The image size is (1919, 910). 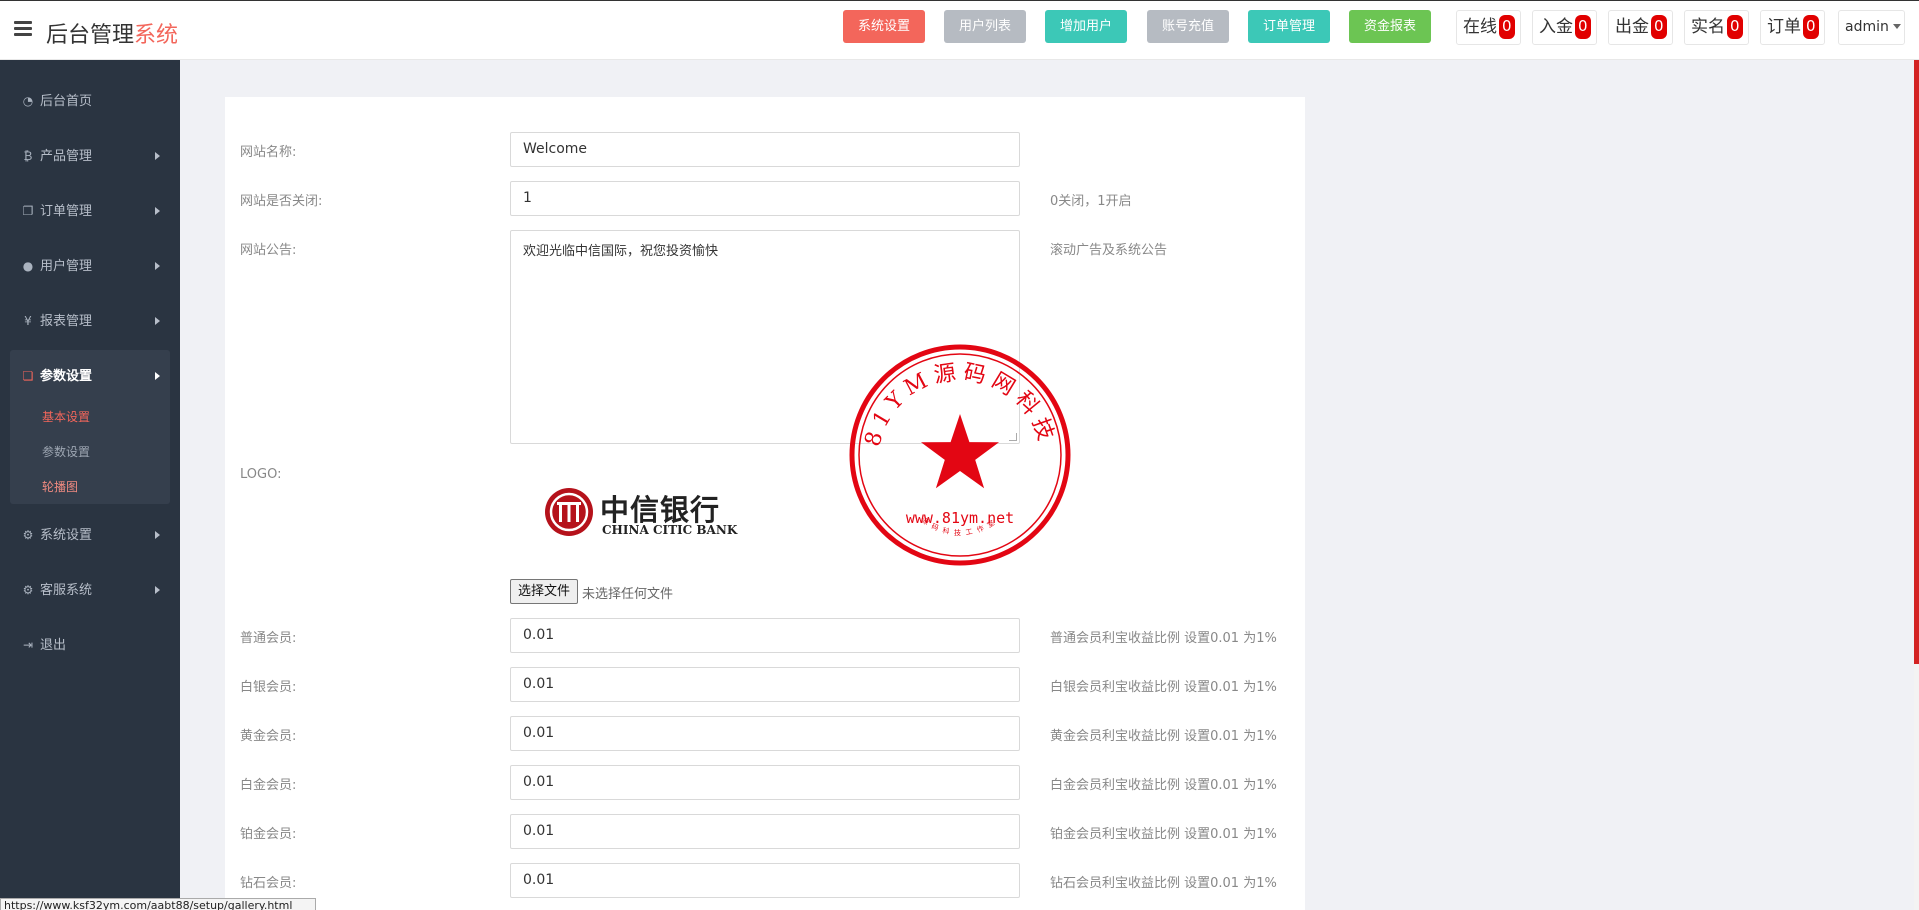 I want to click on notice-help: 滚动广告及系统公告, so click(x=1109, y=250).